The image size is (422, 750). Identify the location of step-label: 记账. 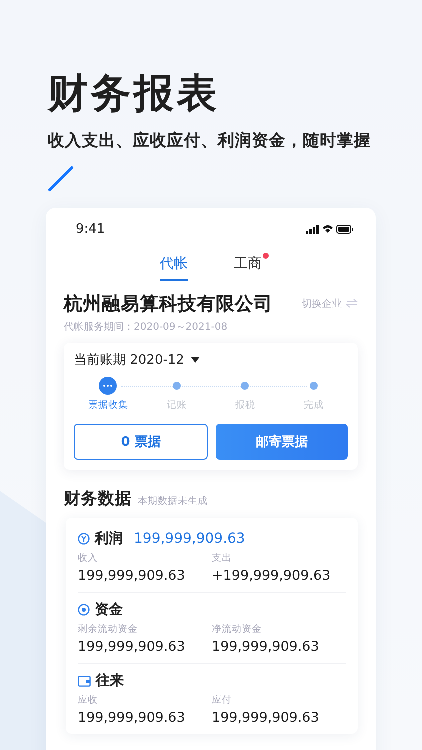
(176, 405).